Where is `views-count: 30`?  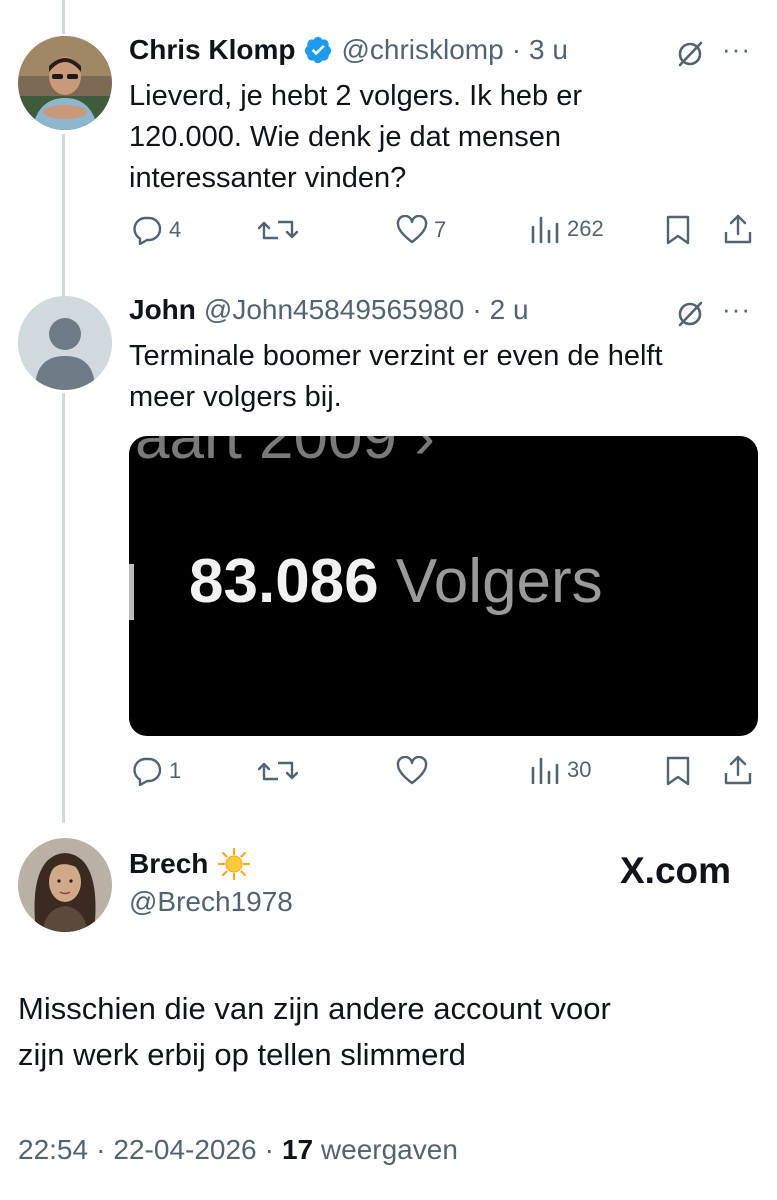
views-count: 30 is located at coordinates (579, 769).